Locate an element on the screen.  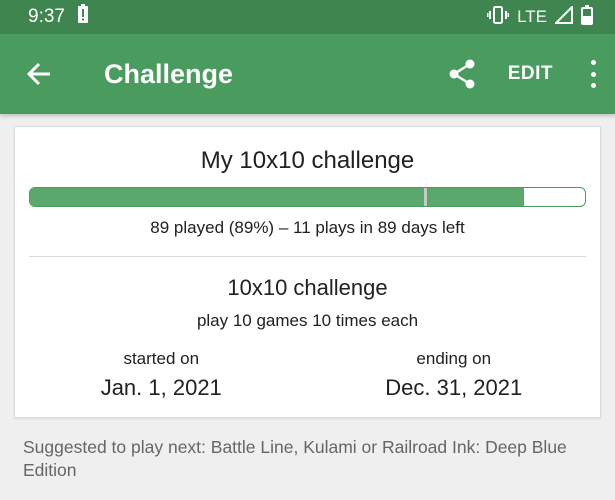
status-bar: 9:37 LTE is located at coordinates (307, 17).